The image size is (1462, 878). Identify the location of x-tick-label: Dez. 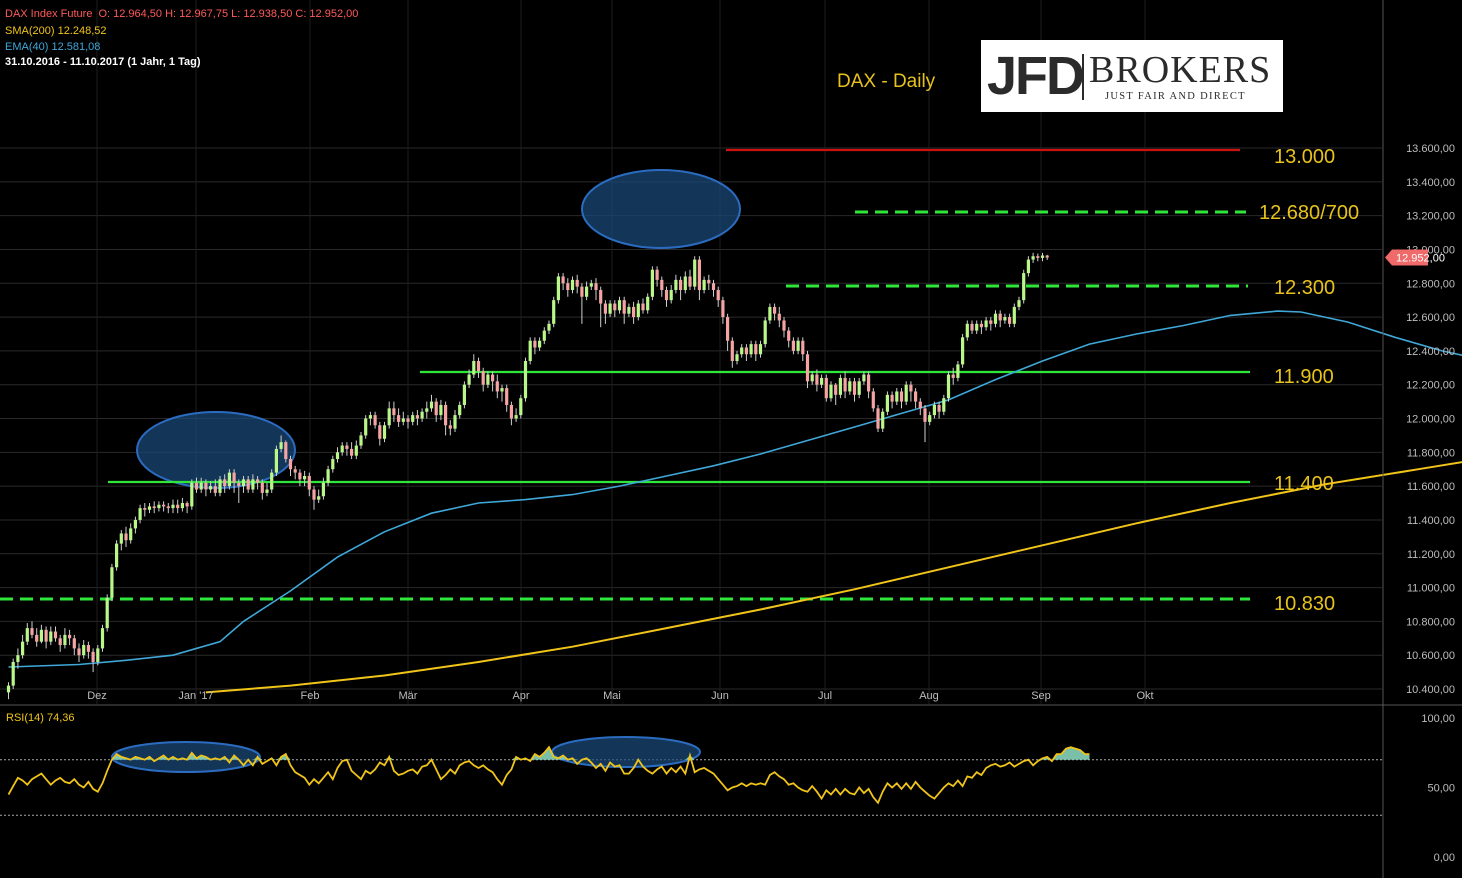
(97, 696).